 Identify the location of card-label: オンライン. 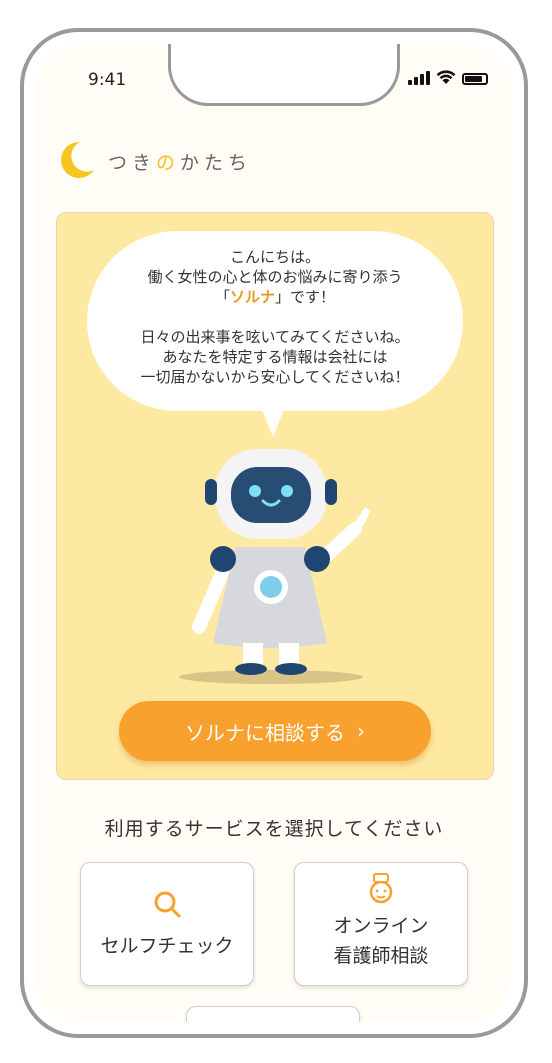
(381, 926).